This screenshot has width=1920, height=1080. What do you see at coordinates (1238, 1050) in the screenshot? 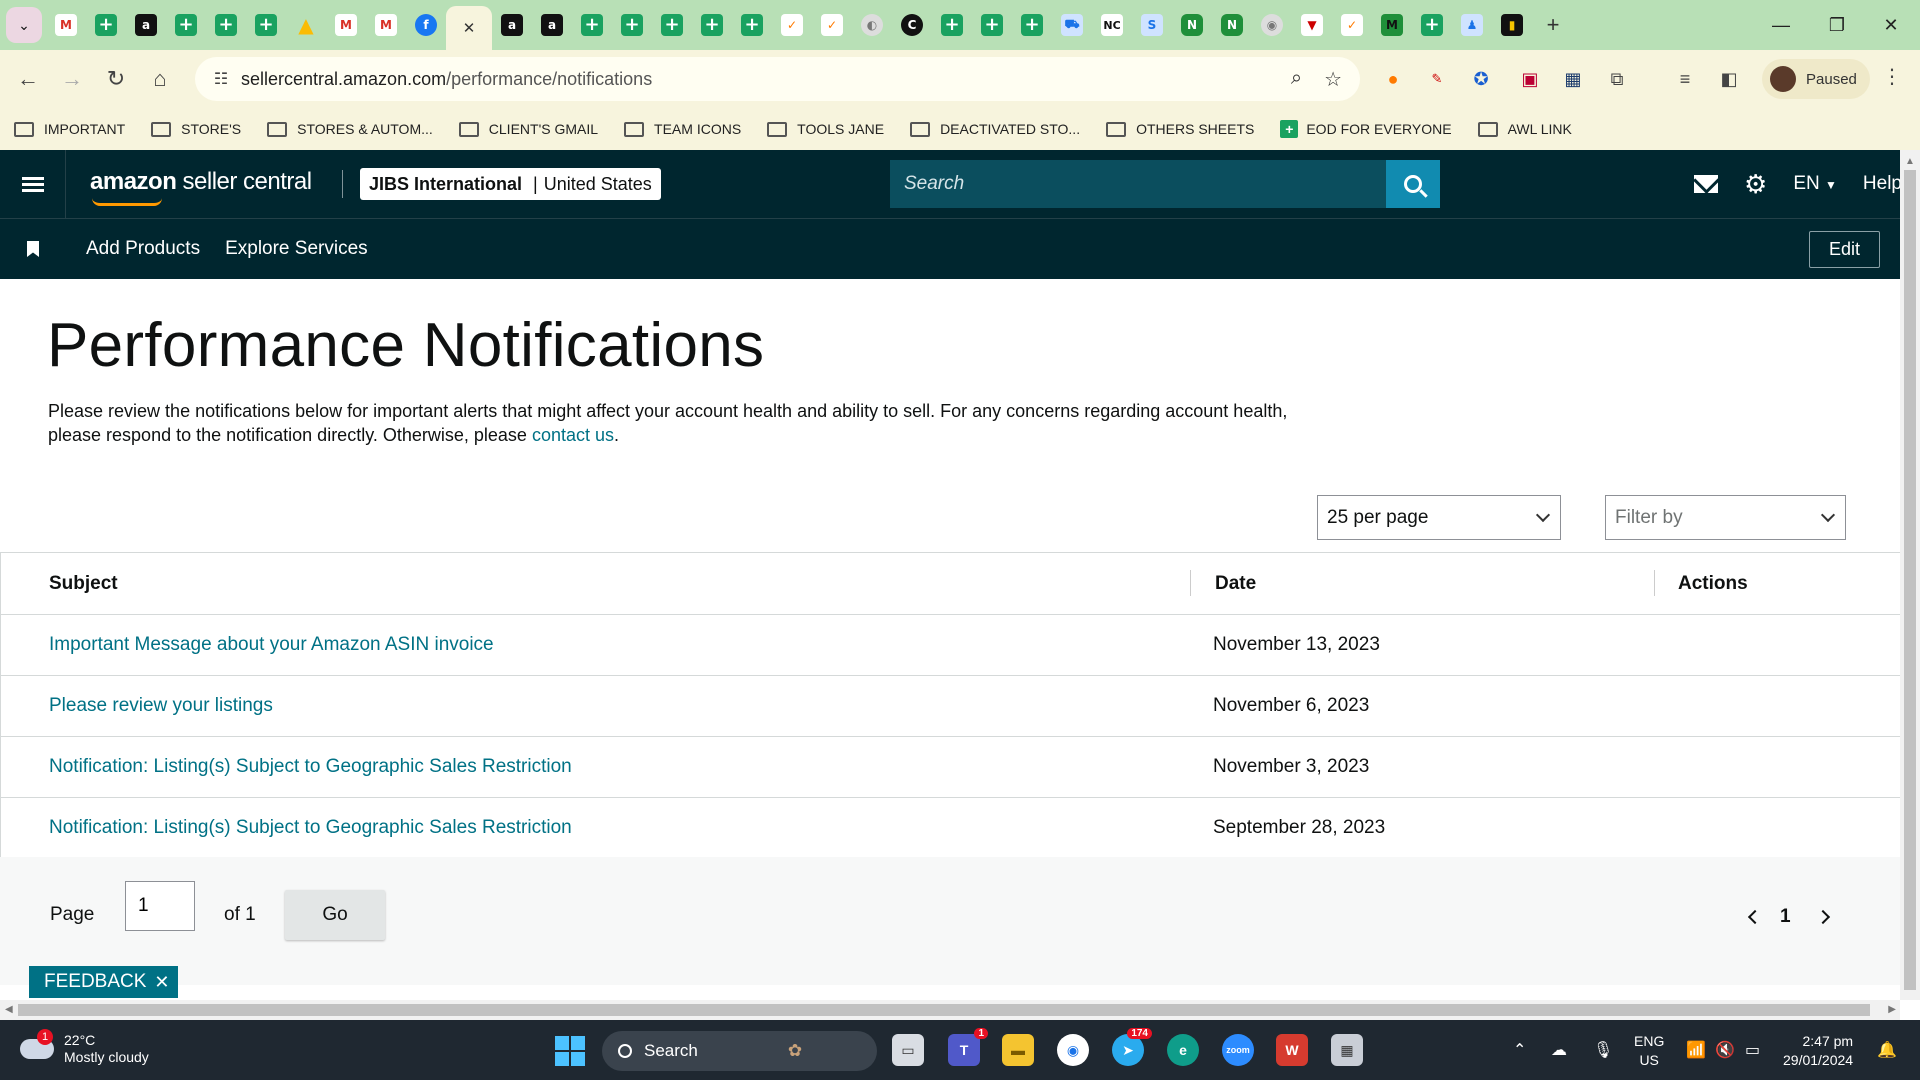
I see `zoom-icon: zoom` at bounding box center [1238, 1050].